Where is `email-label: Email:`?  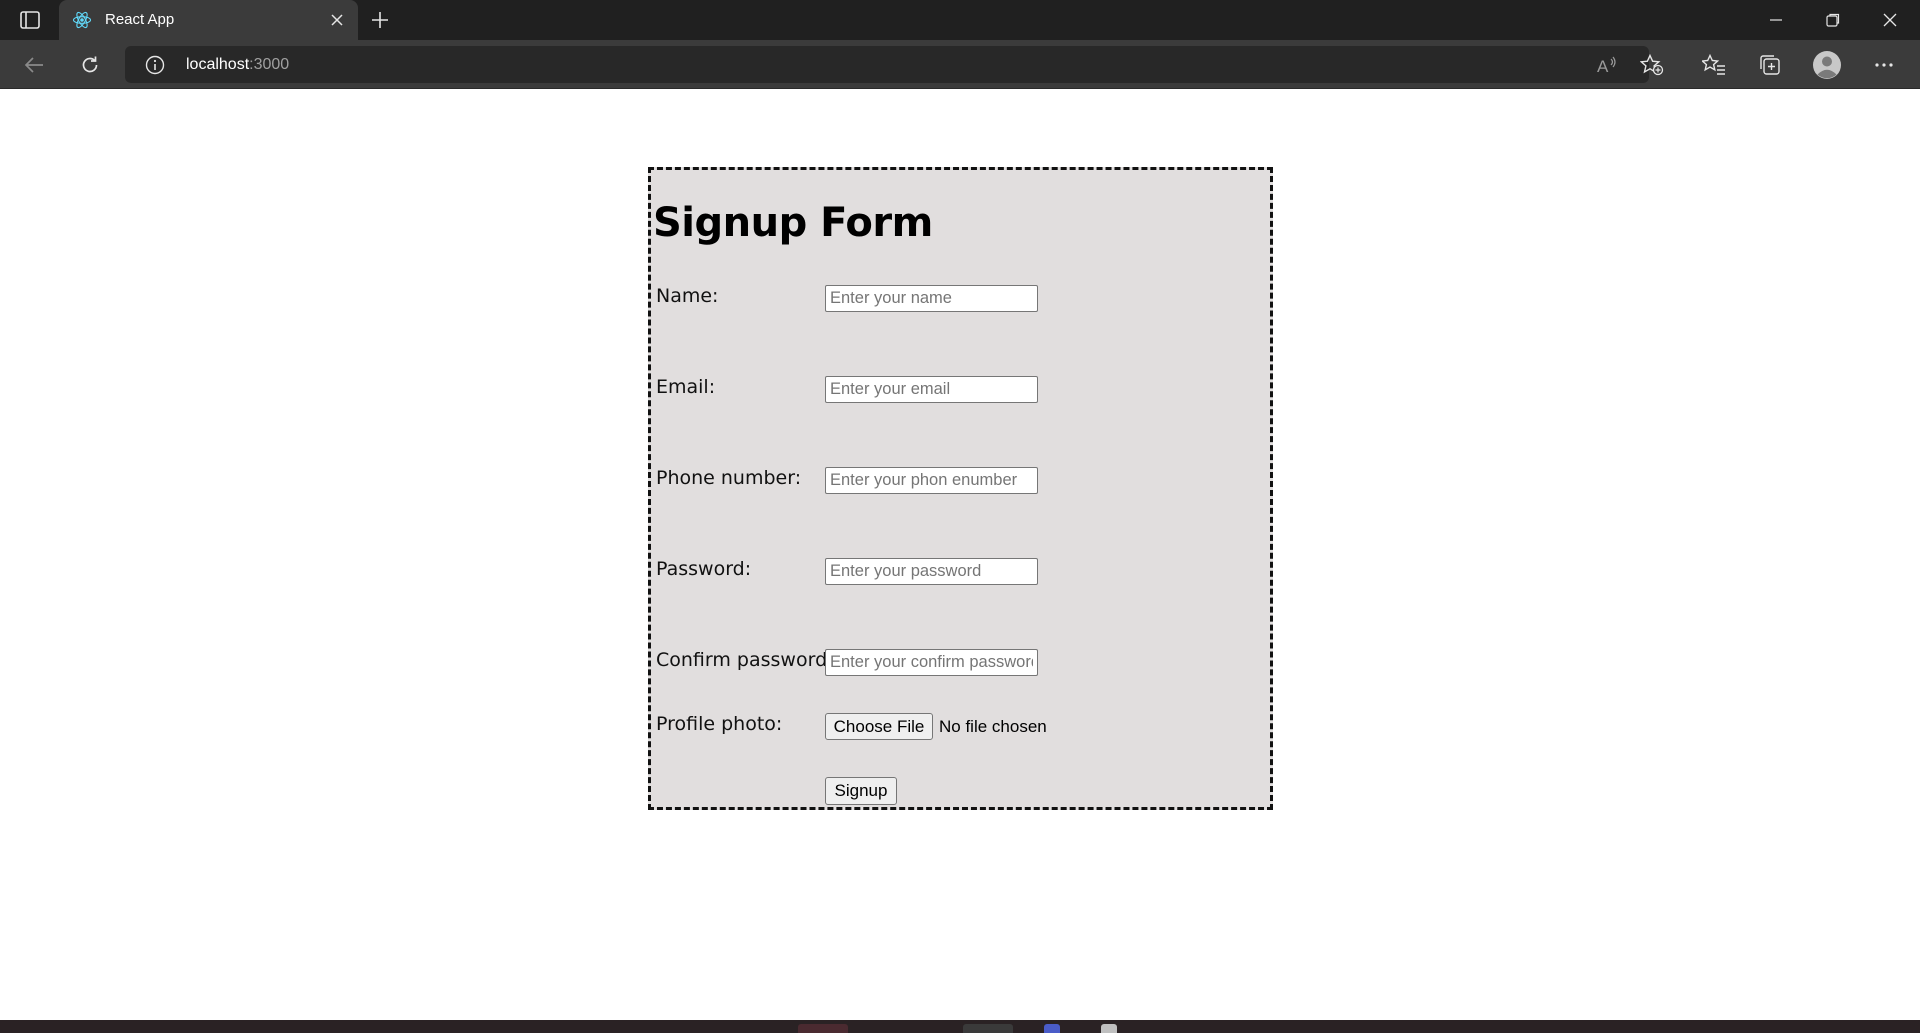 email-label: Email: is located at coordinates (686, 387).